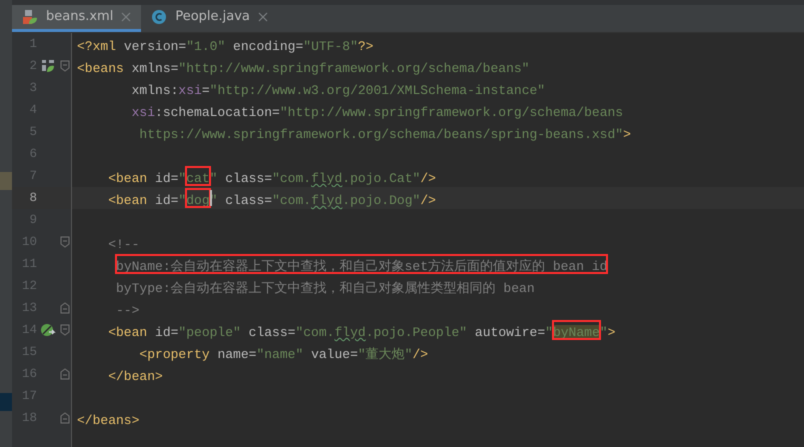  I want to click on editor-tab: People.java, so click(209, 18).